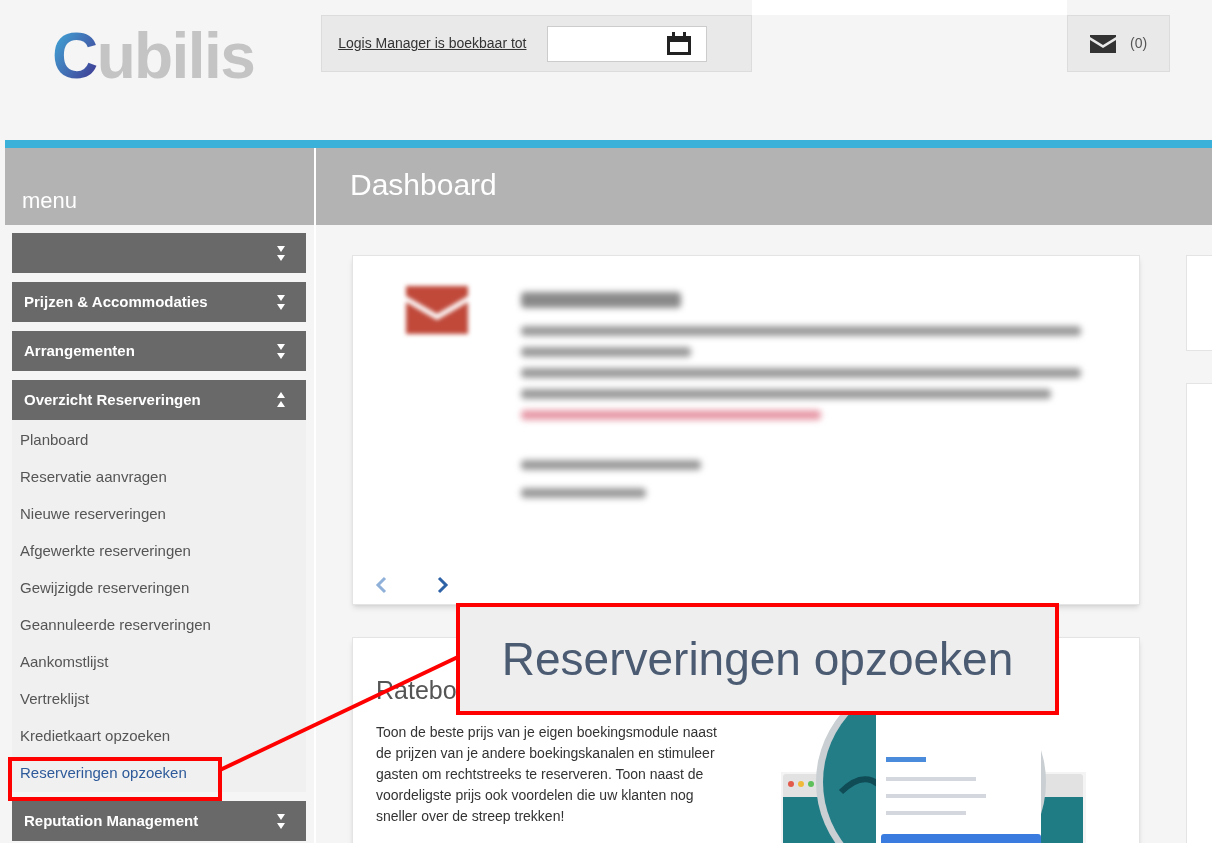 The width and height of the screenshot is (1212, 843). Describe the element at coordinates (159, 821) in the screenshot. I see `menu-section-header: Reputation Management` at that location.